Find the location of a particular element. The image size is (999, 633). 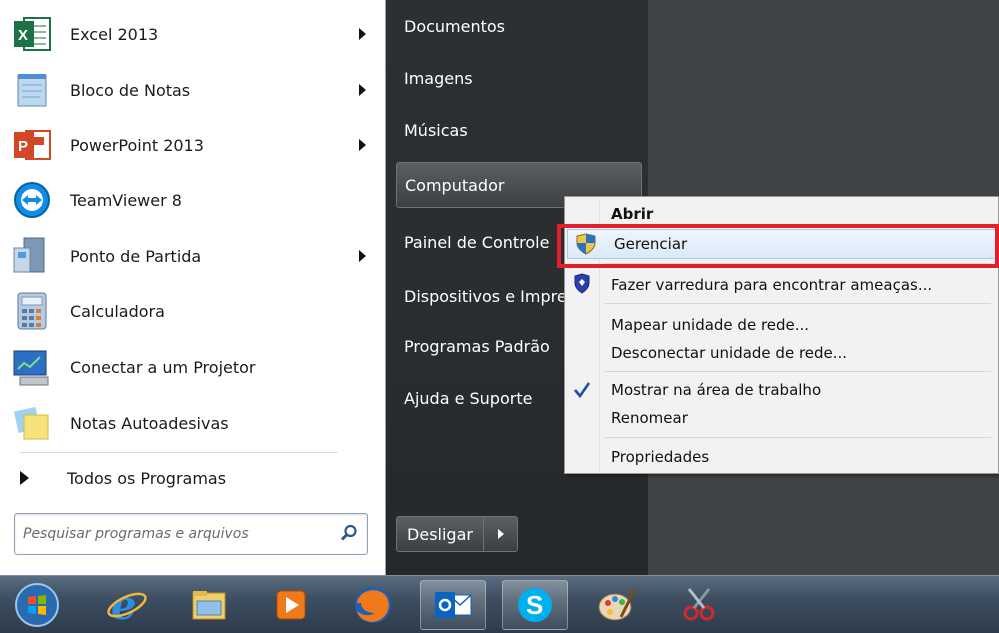

calculator-icon is located at coordinates (32, 311).